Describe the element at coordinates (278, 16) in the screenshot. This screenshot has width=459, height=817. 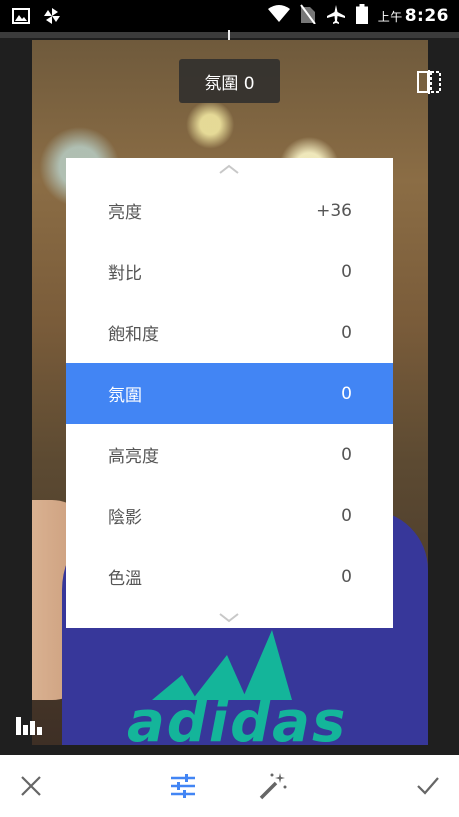
I see `wifi-icon` at that location.